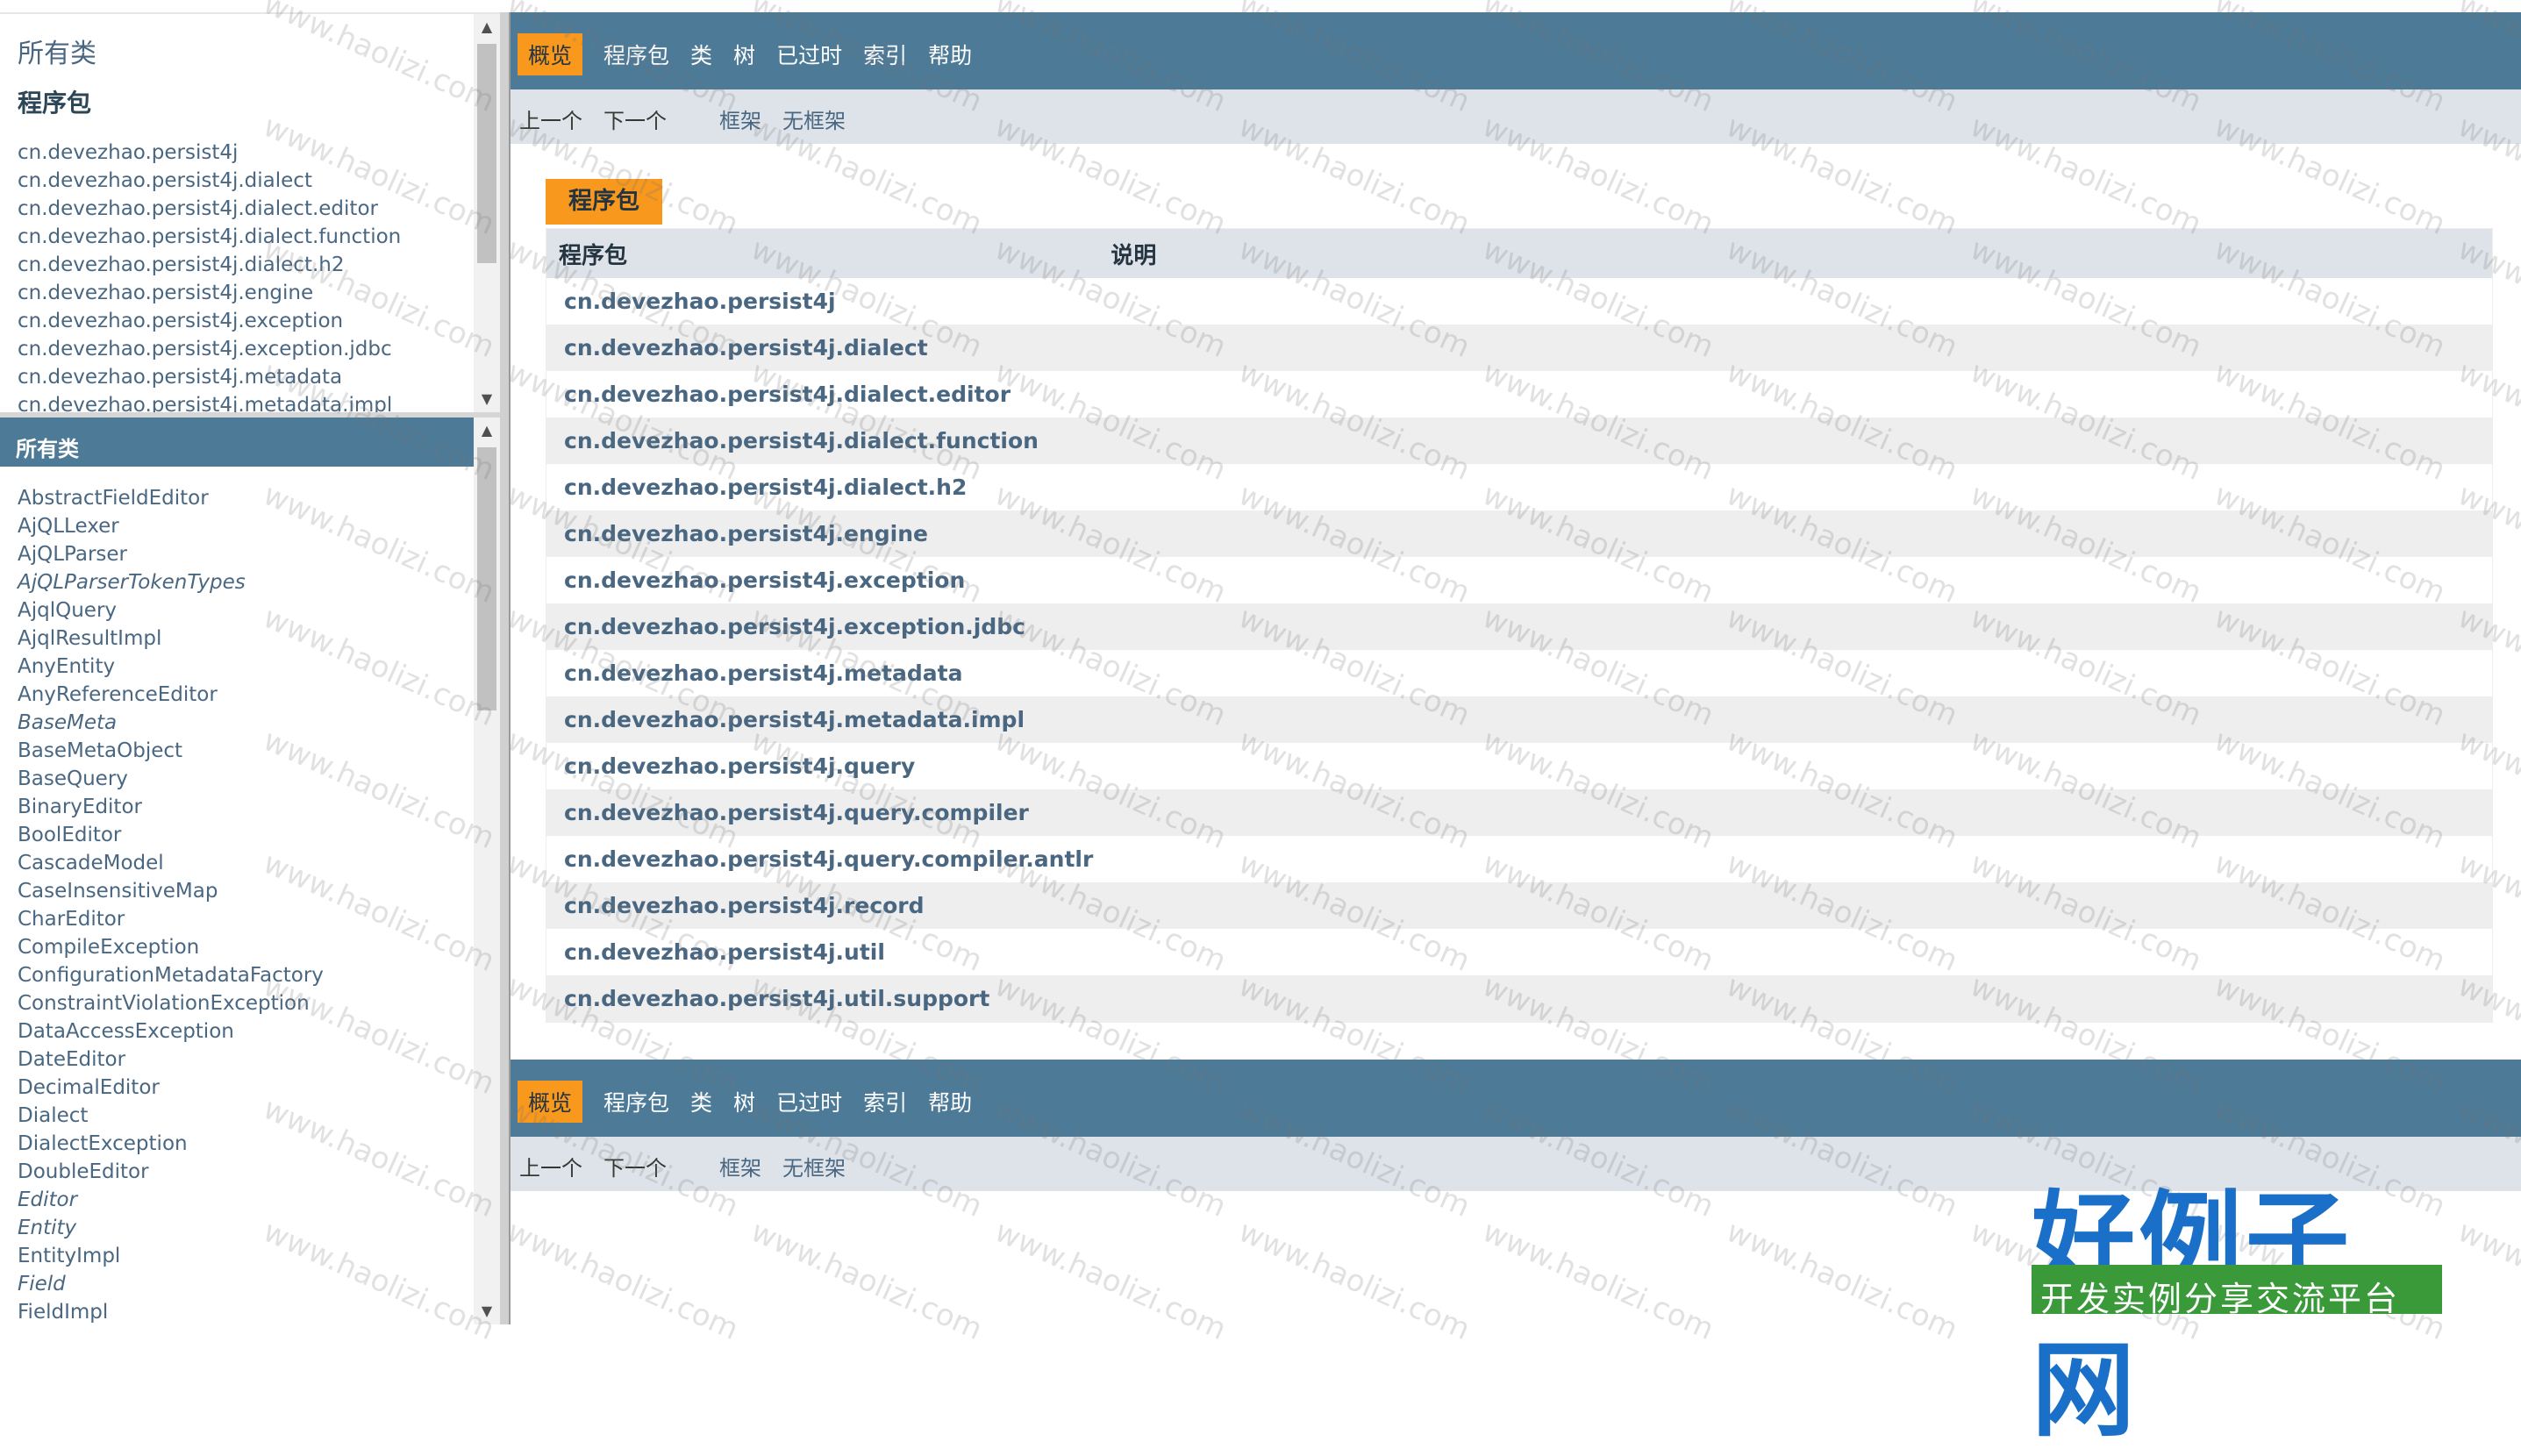 The height and width of the screenshot is (1456, 2521). What do you see at coordinates (1516, 1098) in the screenshot?
I see `bottom-navbar: 概览 程序包类树已过时 索引 帮助` at bounding box center [1516, 1098].